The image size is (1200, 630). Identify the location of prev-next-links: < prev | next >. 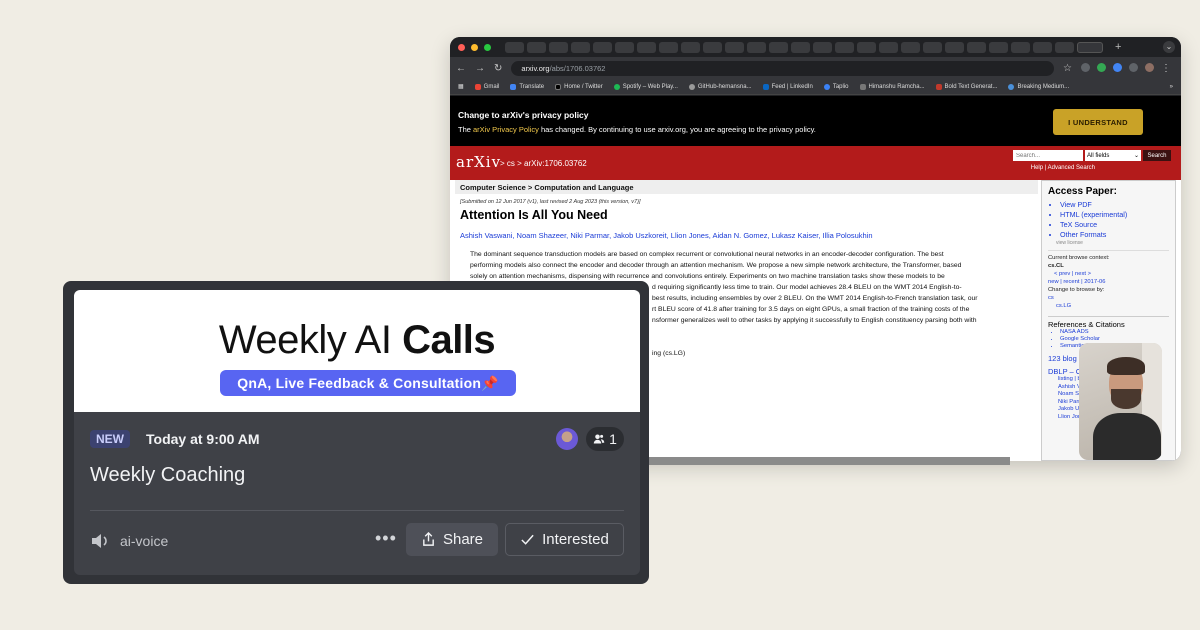
(1072, 274).